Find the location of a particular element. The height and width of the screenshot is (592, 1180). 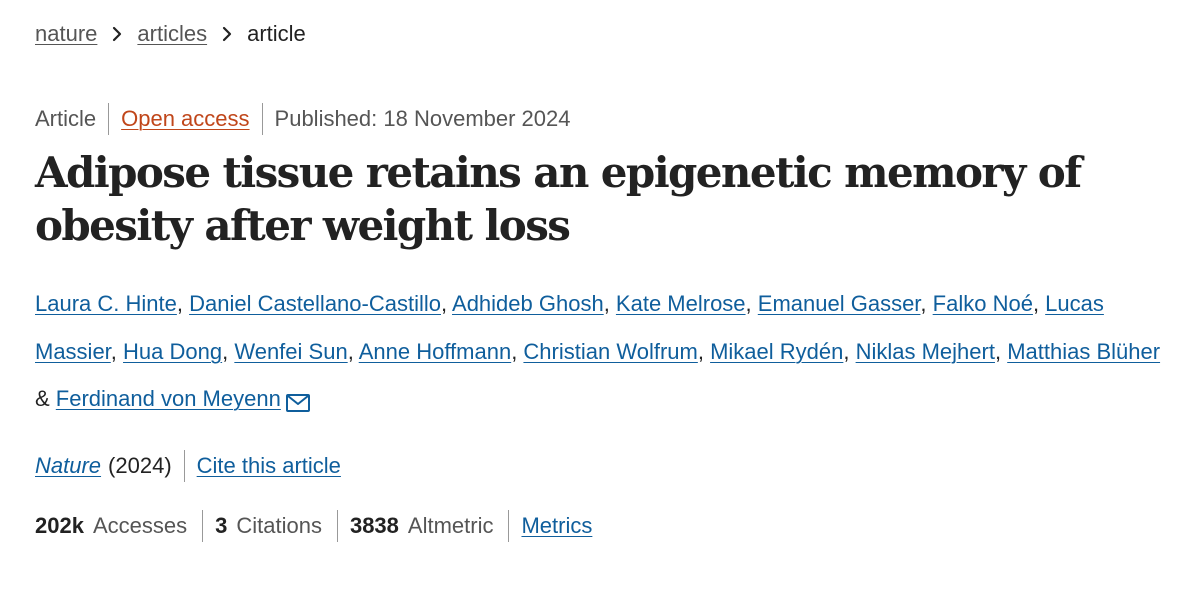

cite-article-link: Cite this article is located at coordinates (269, 466).